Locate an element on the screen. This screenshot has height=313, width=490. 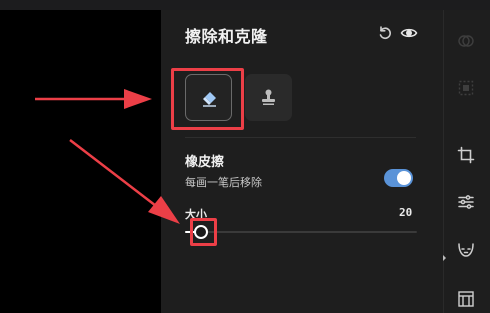
face-icon is located at coordinates (466, 249).